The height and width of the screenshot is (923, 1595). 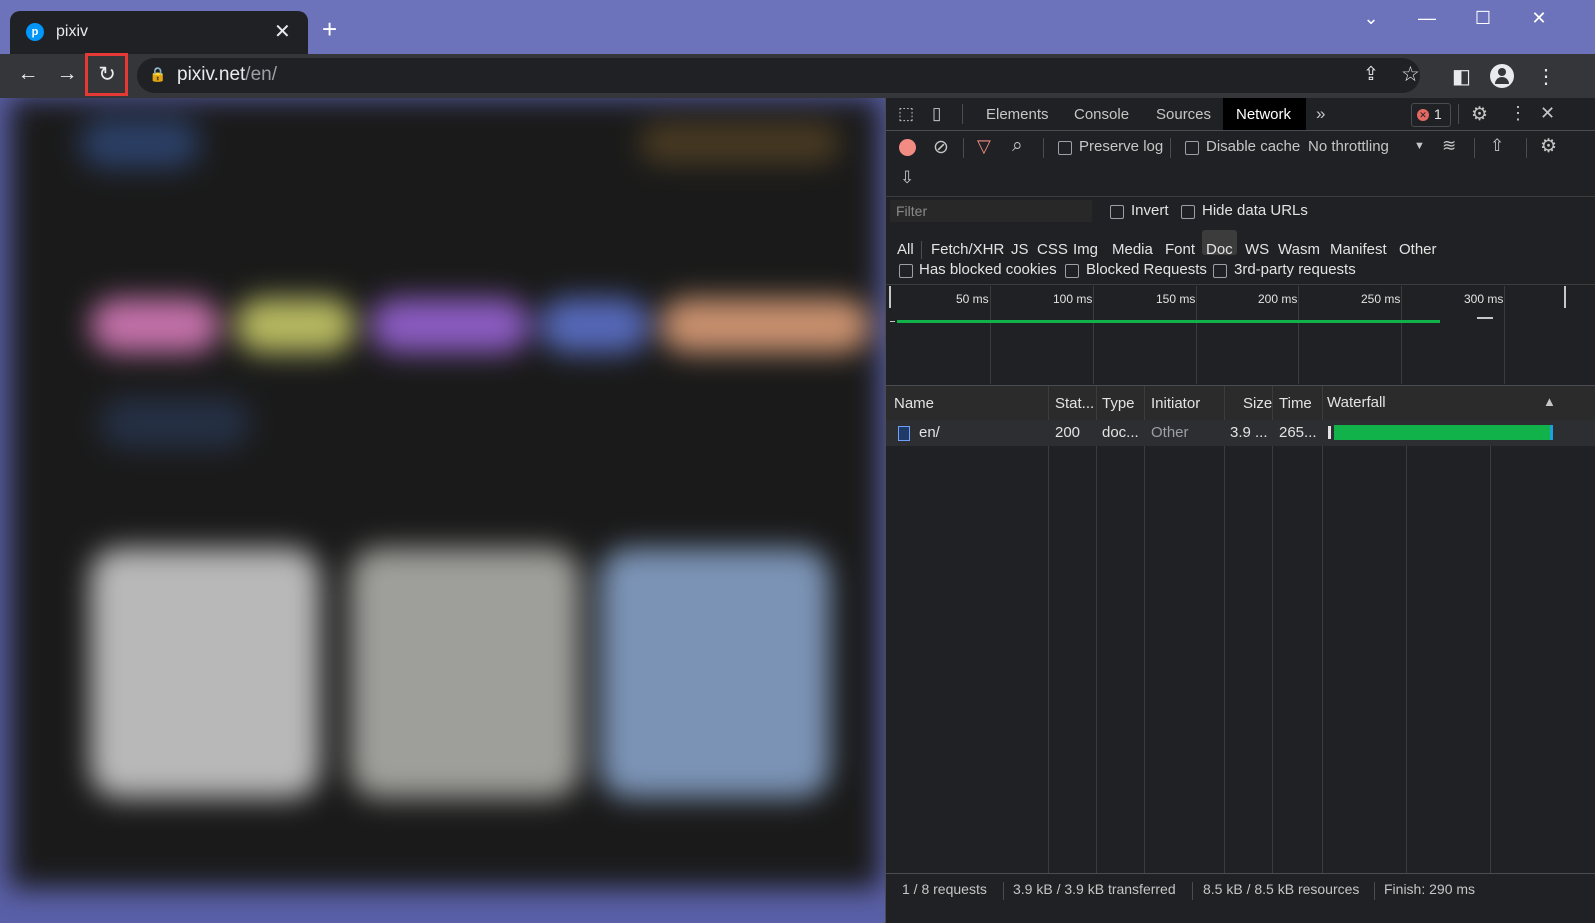 I want to click on maximize-button: ☐, so click(x=1483, y=18).